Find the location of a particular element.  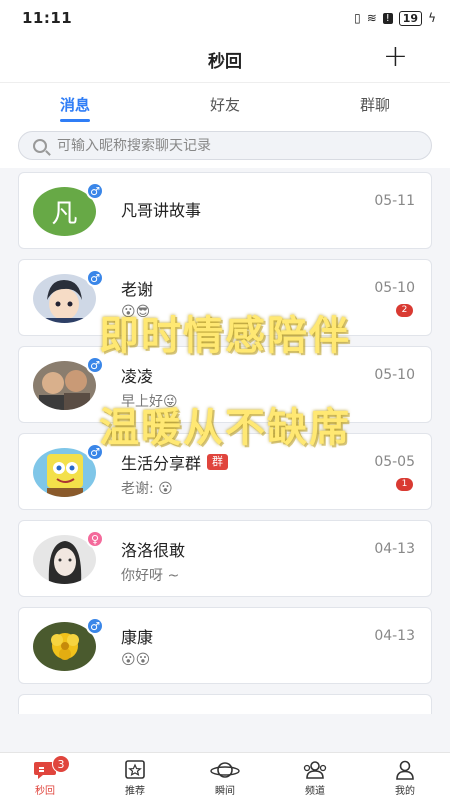

battery-icon: 19 is located at coordinates (410, 18).